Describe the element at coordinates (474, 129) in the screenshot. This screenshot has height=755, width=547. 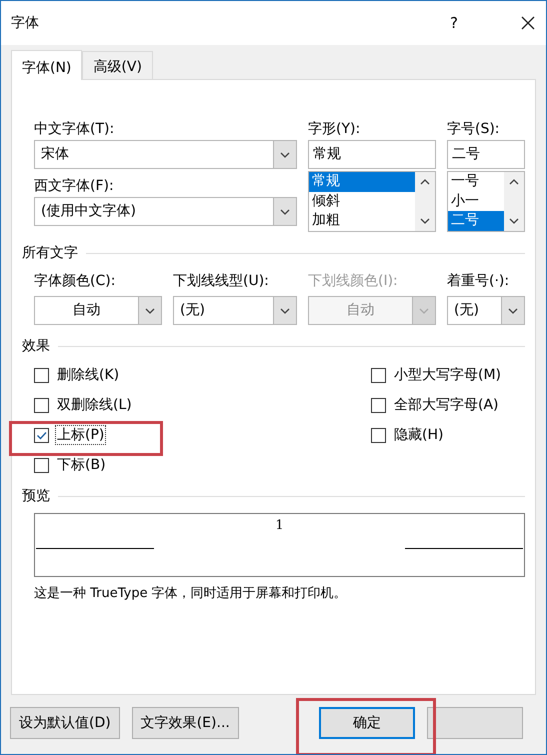
I see `field-label: 字号(S):` at that location.